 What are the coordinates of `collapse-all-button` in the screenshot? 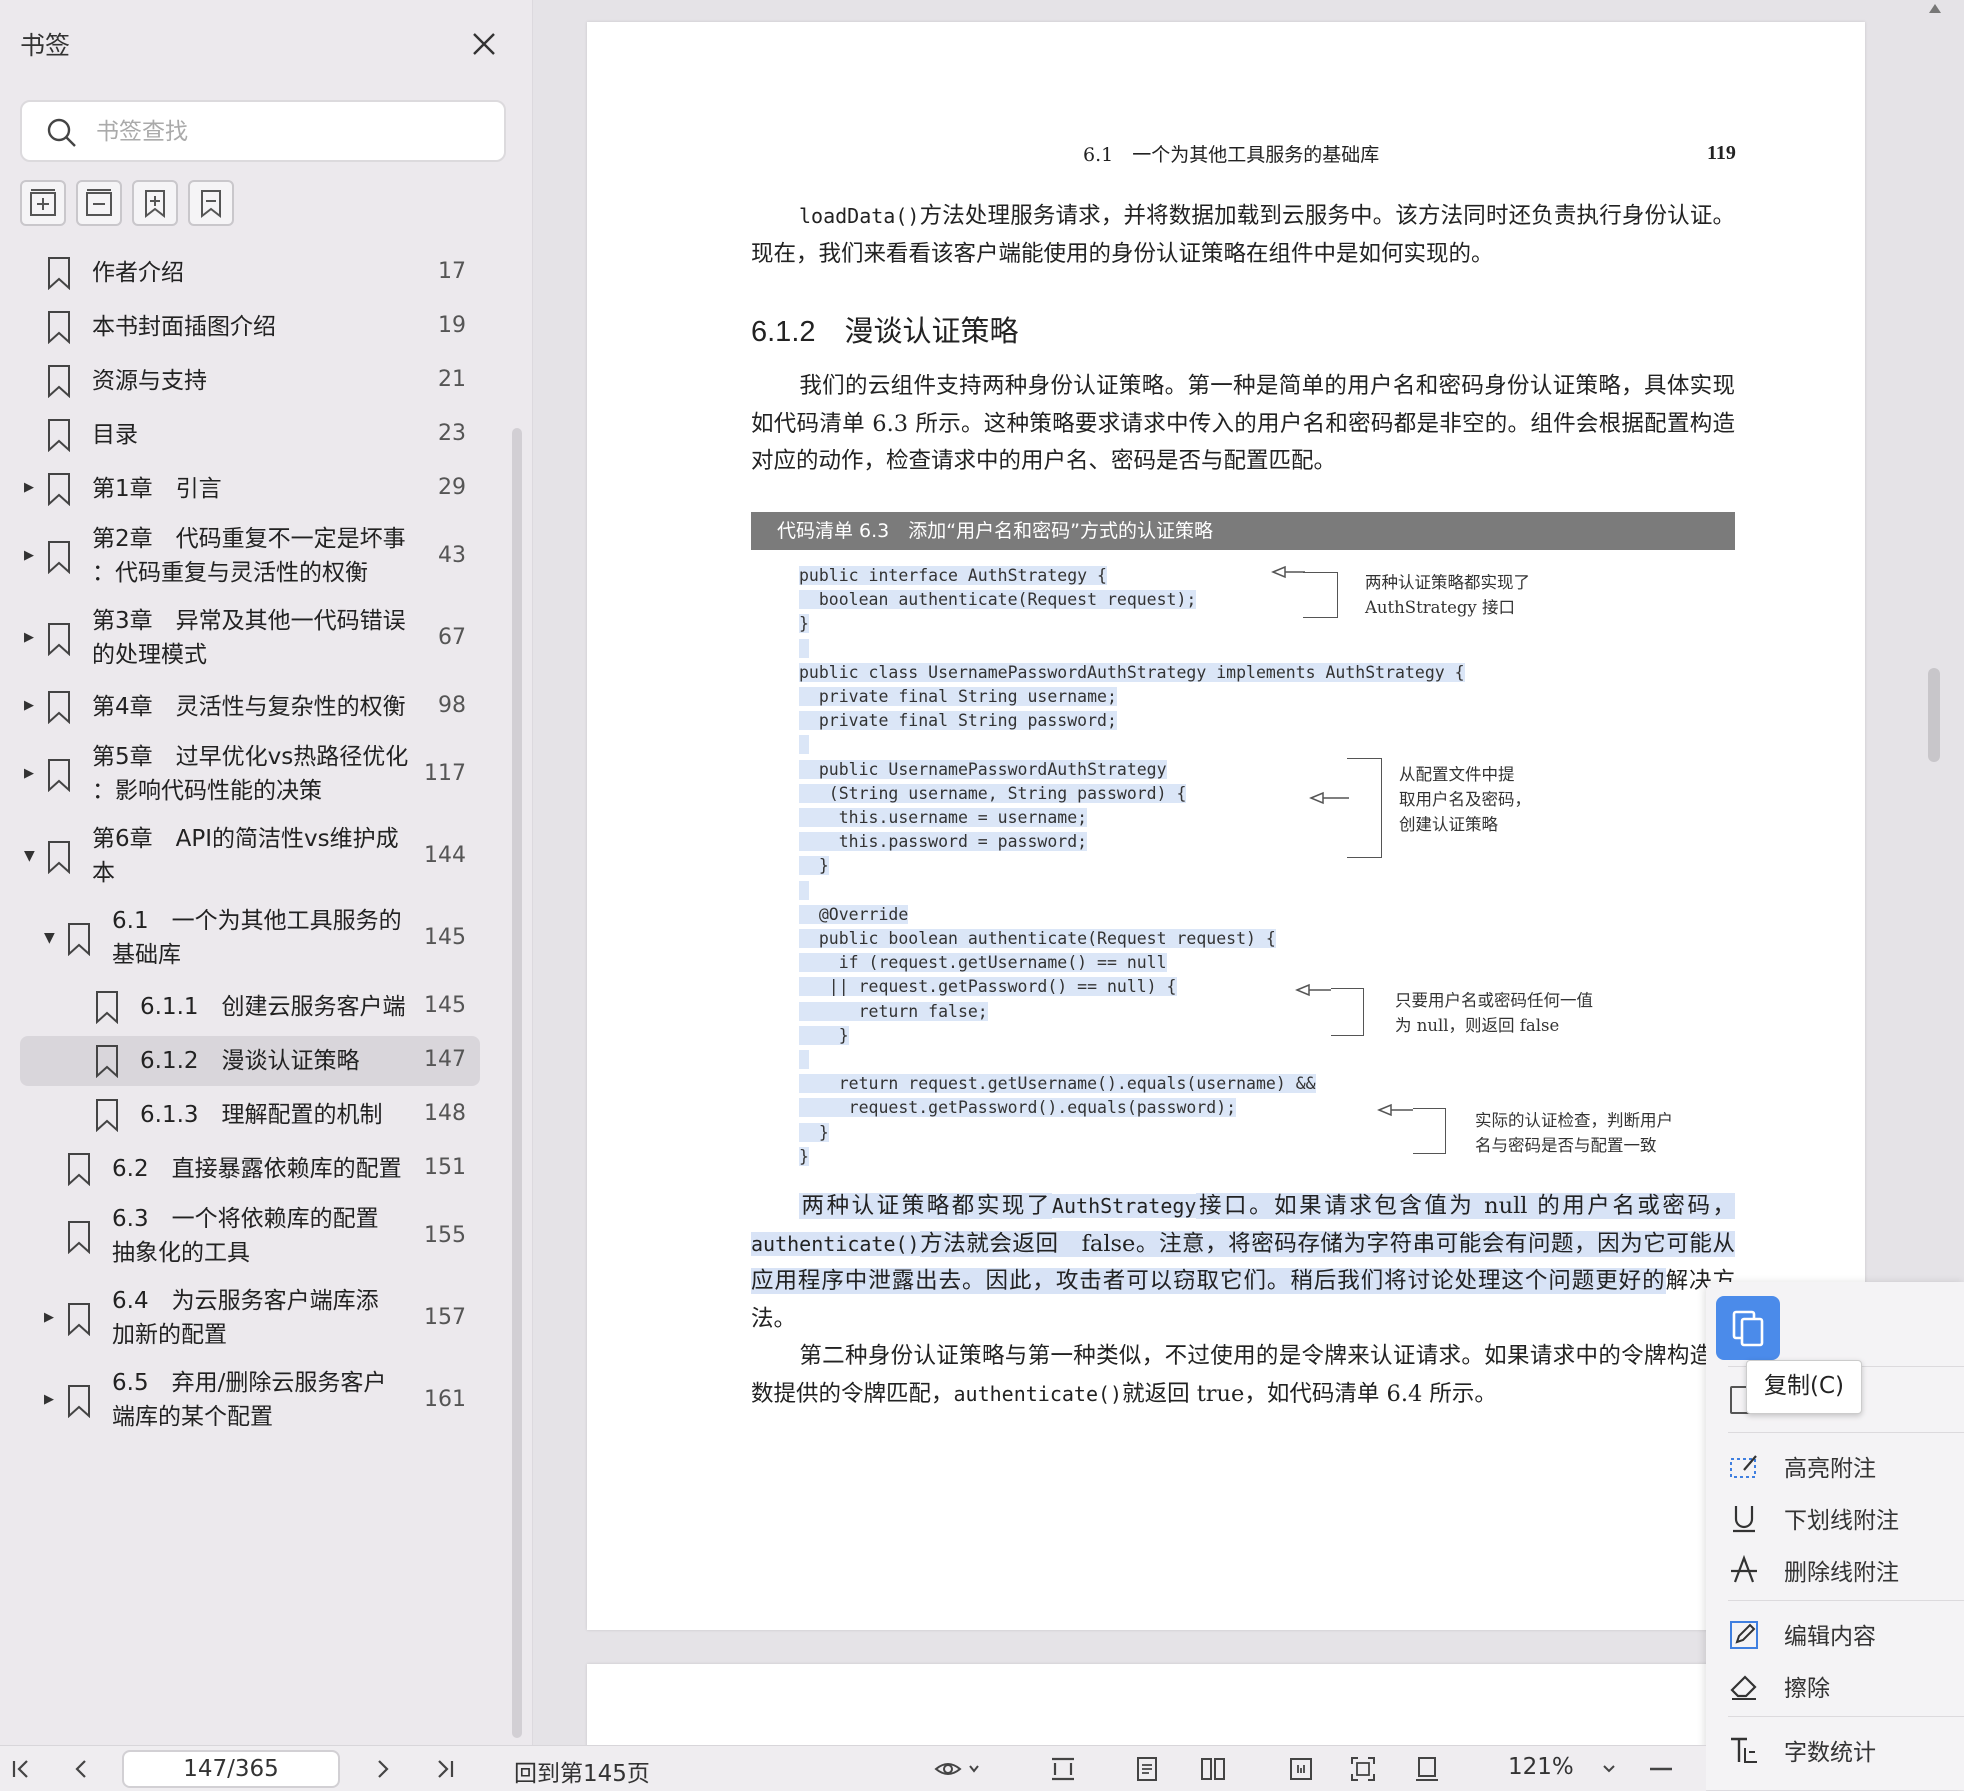 It's located at (99, 203).